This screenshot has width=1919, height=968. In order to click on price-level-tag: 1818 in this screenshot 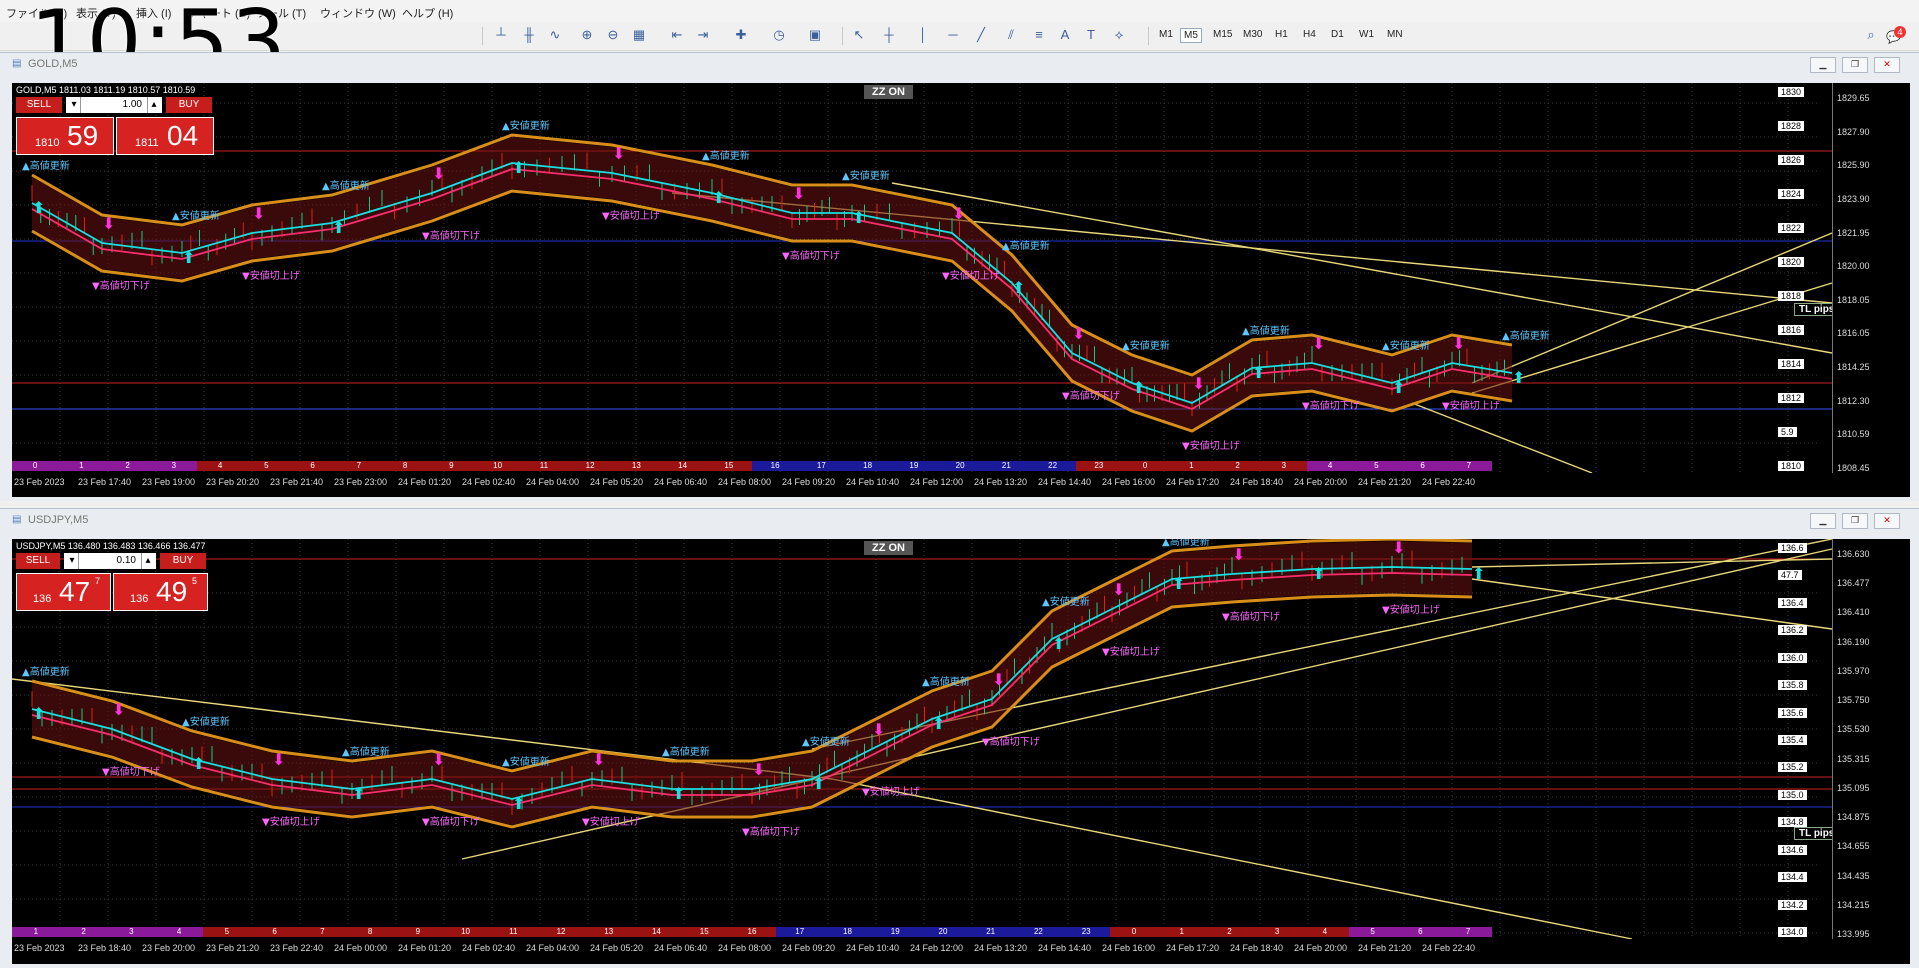, I will do `click(1791, 296)`.